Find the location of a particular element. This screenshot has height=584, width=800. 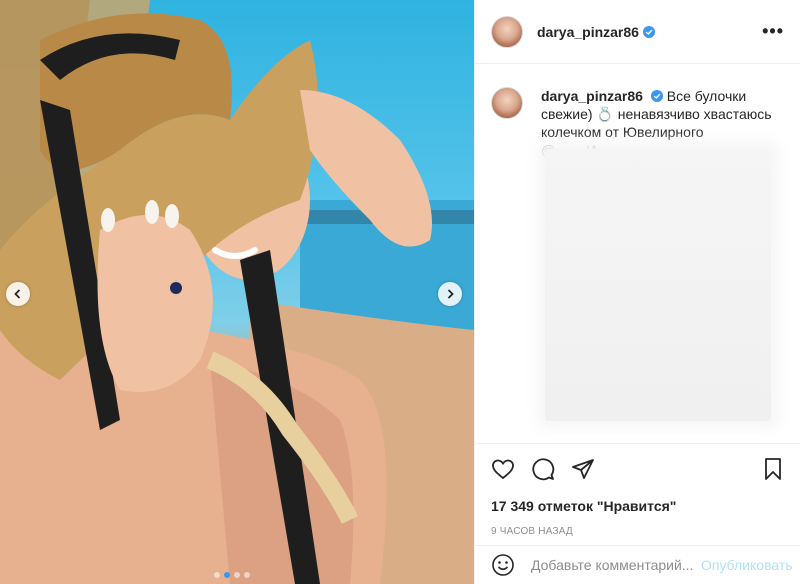

caption-line: колечком от Ювелирного is located at coordinates (622, 132).